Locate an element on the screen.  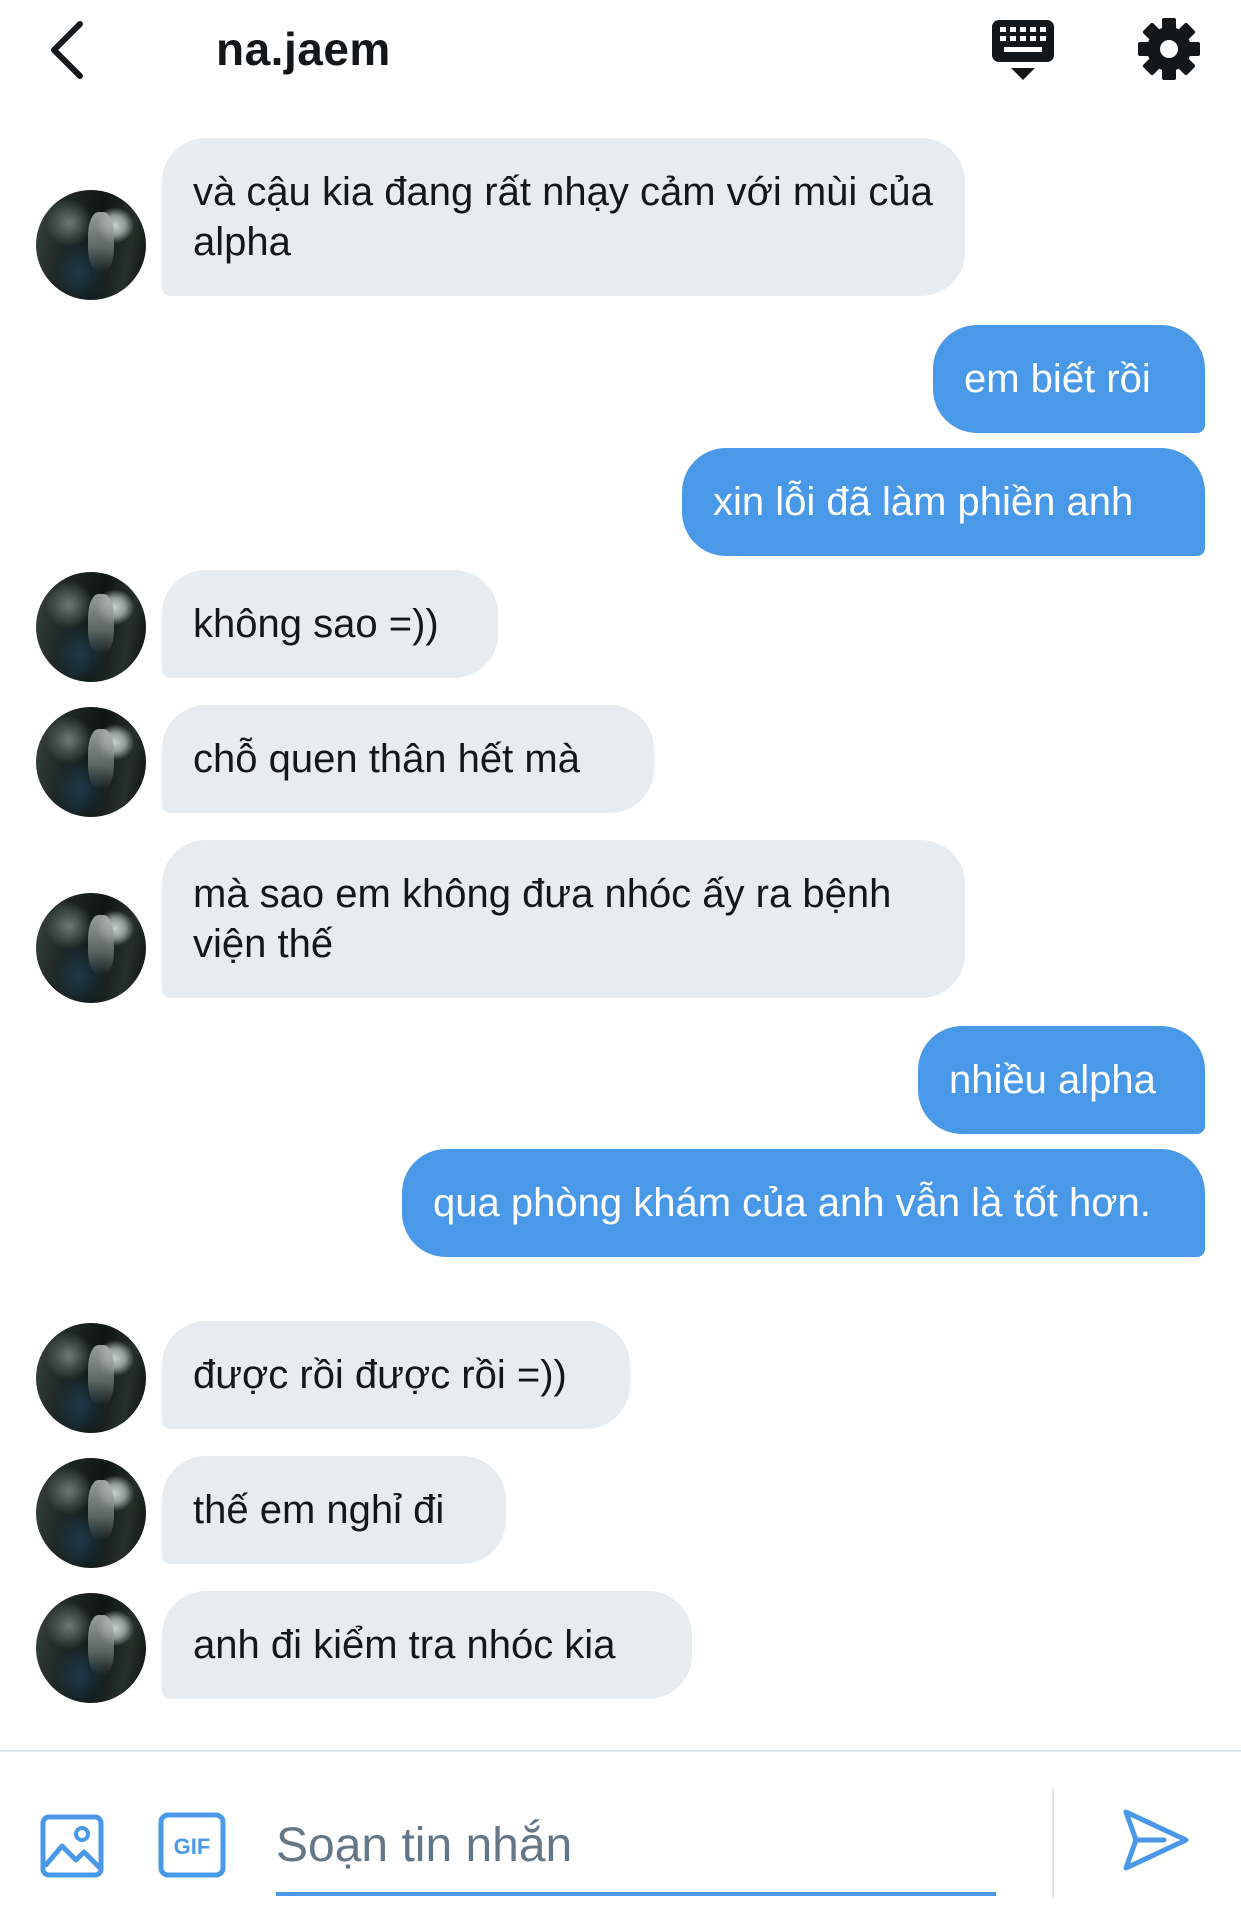
send-icon is located at coordinates (1156, 1840).